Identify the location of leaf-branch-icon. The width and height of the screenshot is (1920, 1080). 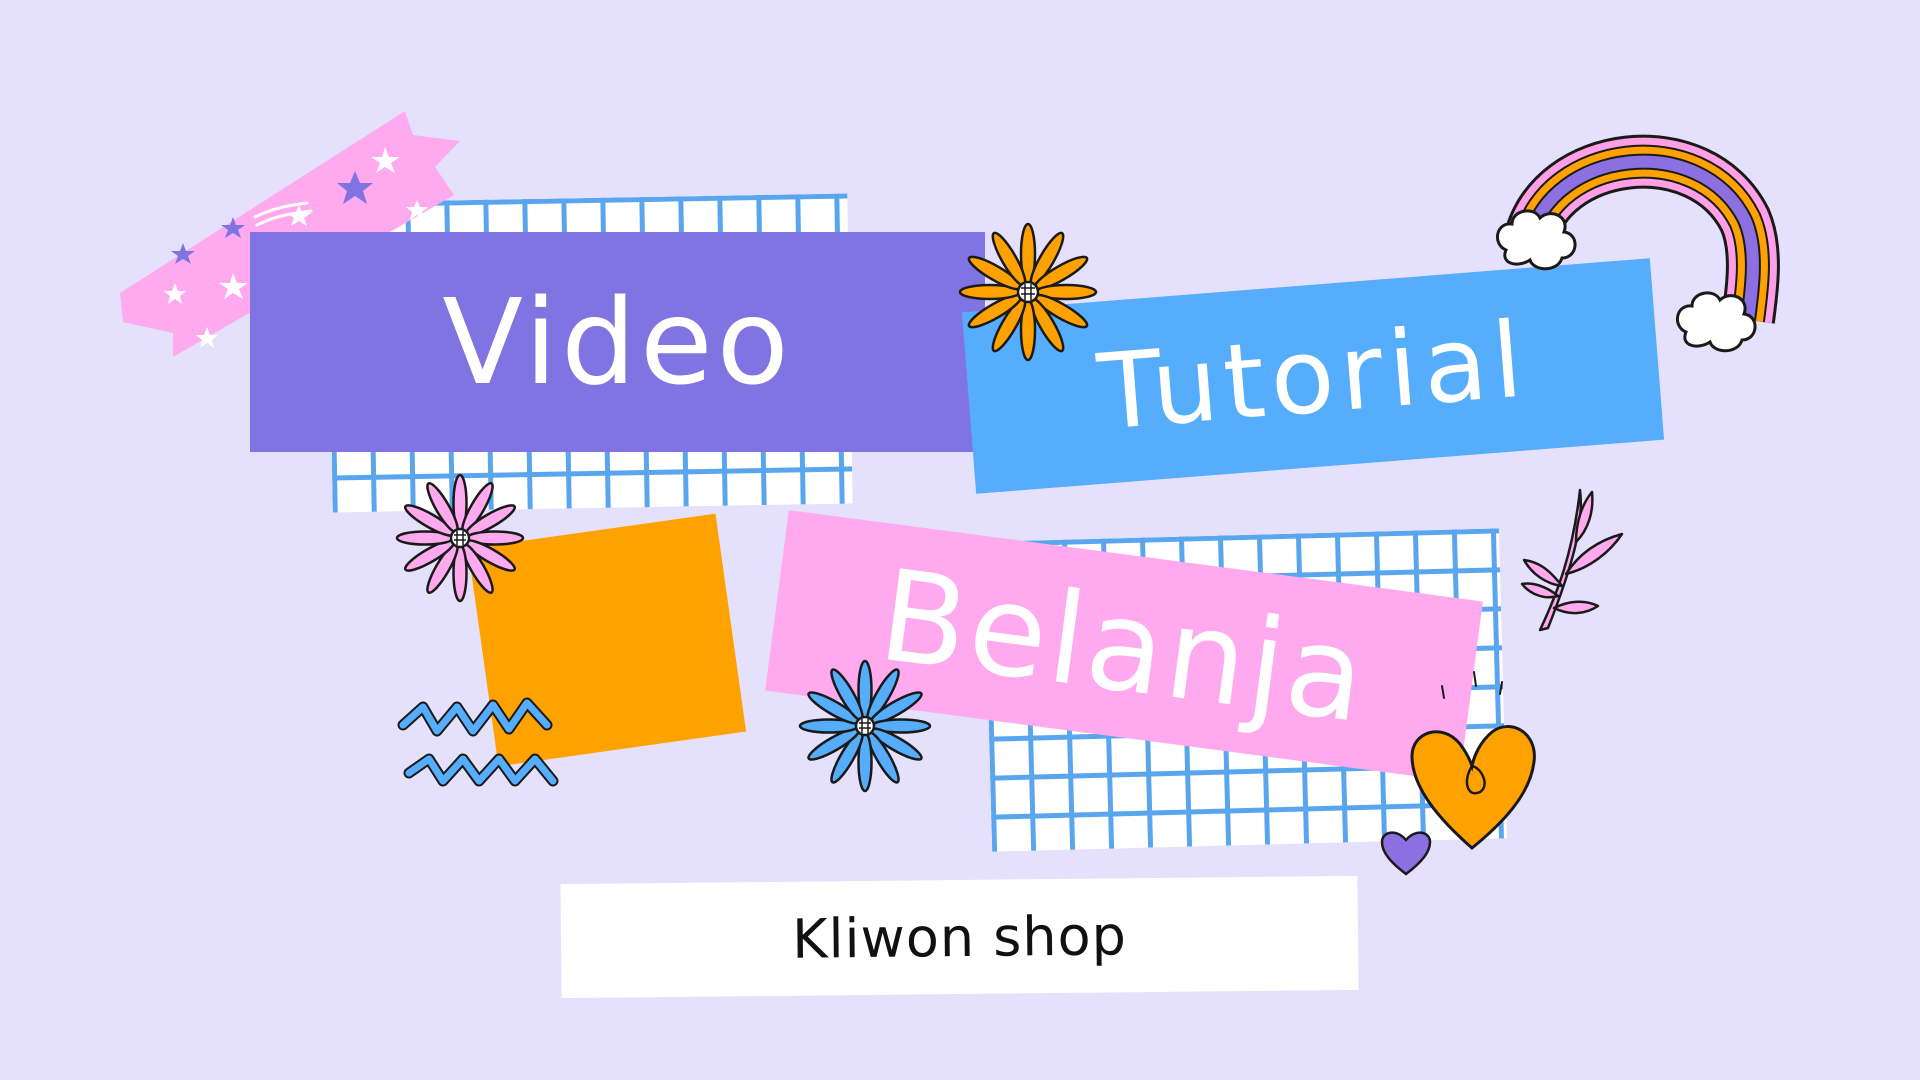
(1572, 560).